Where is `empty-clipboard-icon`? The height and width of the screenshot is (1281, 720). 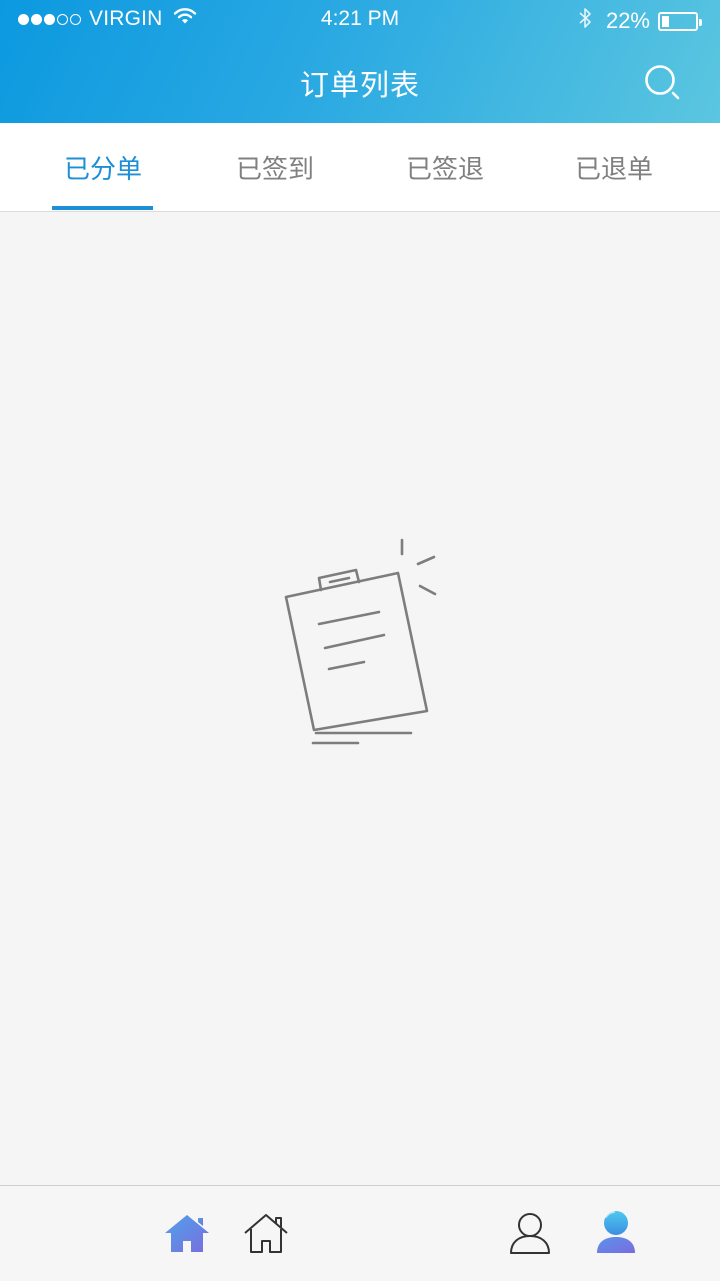
empty-clipboard-icon is located at coordinates (365, 642).